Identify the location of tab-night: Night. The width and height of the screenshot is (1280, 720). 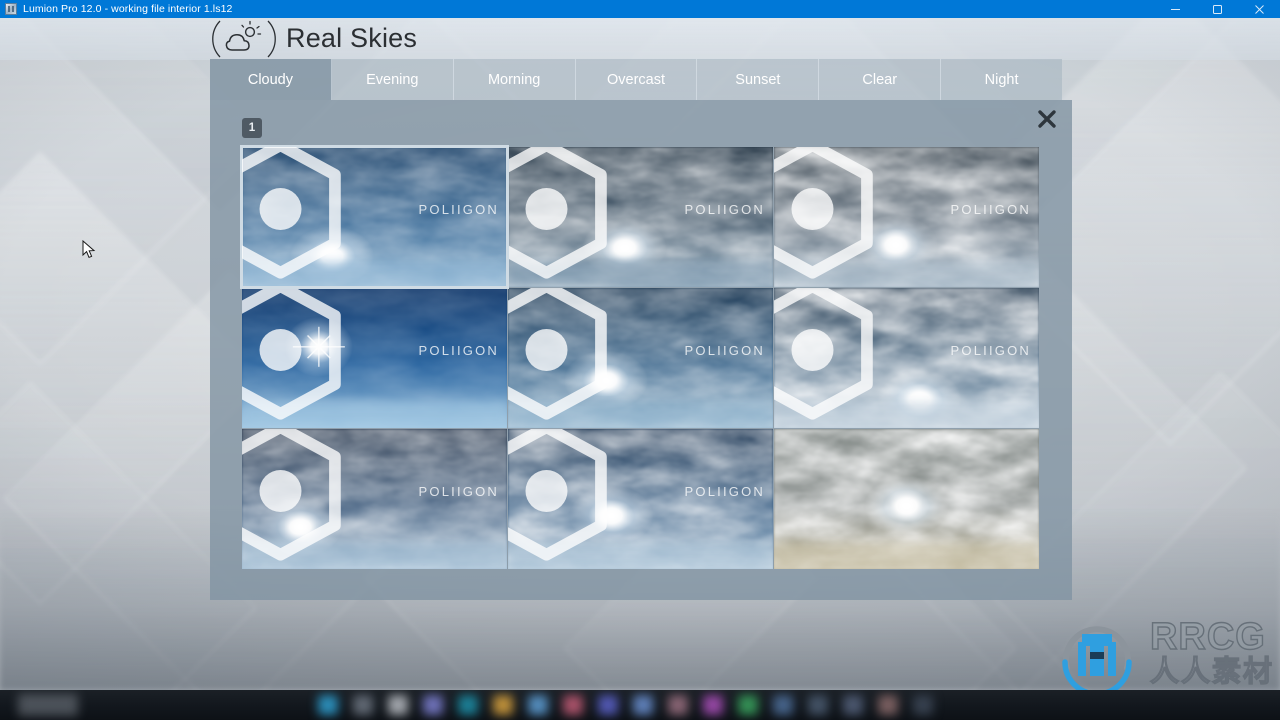
(1002, 79).